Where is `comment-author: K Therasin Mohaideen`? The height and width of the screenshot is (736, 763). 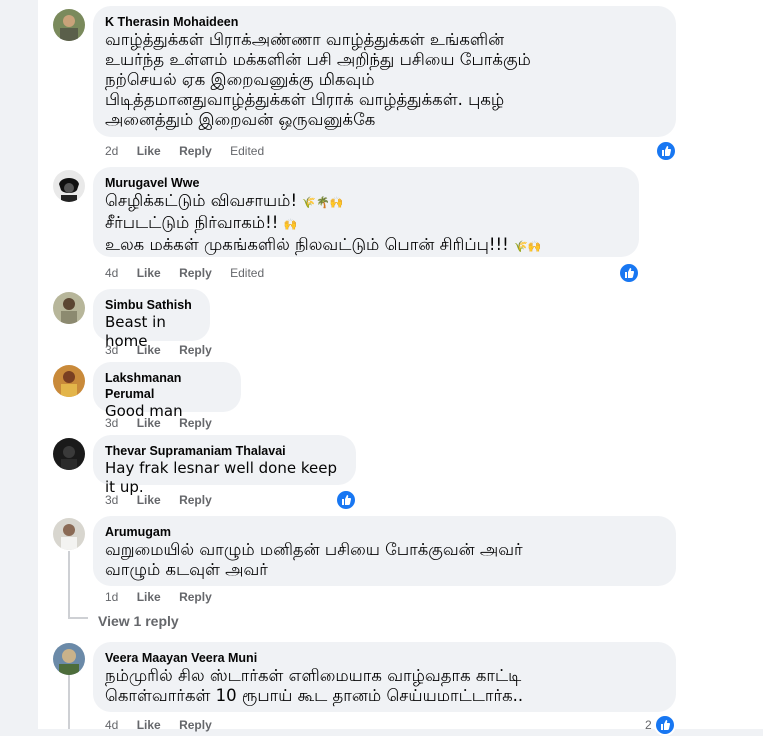
comment-author: K Therasin Mohaideen is located at coordinates (384, 22).